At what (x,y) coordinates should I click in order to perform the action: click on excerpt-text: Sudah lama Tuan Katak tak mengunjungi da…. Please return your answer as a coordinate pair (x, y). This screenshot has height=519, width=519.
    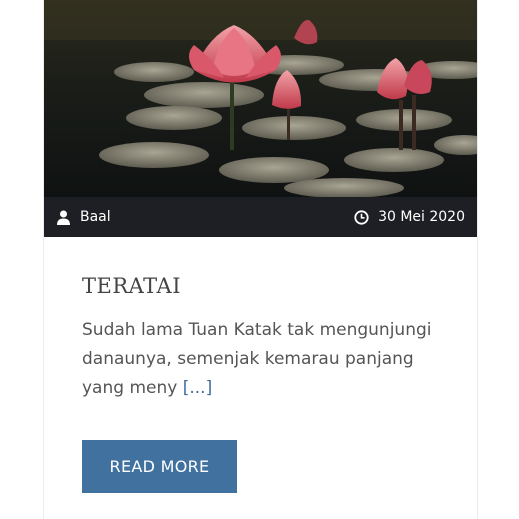
    Looking at the image, I should click on (257, 359).